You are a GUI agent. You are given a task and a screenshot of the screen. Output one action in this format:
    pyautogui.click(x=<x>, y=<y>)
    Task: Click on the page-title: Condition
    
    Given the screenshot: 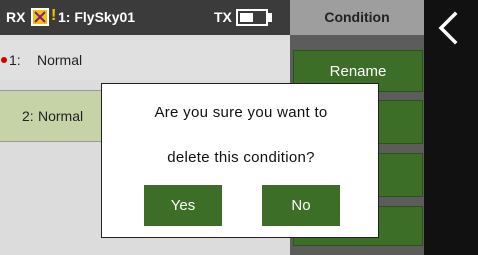 What is the action you would take?
    pyautogui.click(x=357, y=17)
    